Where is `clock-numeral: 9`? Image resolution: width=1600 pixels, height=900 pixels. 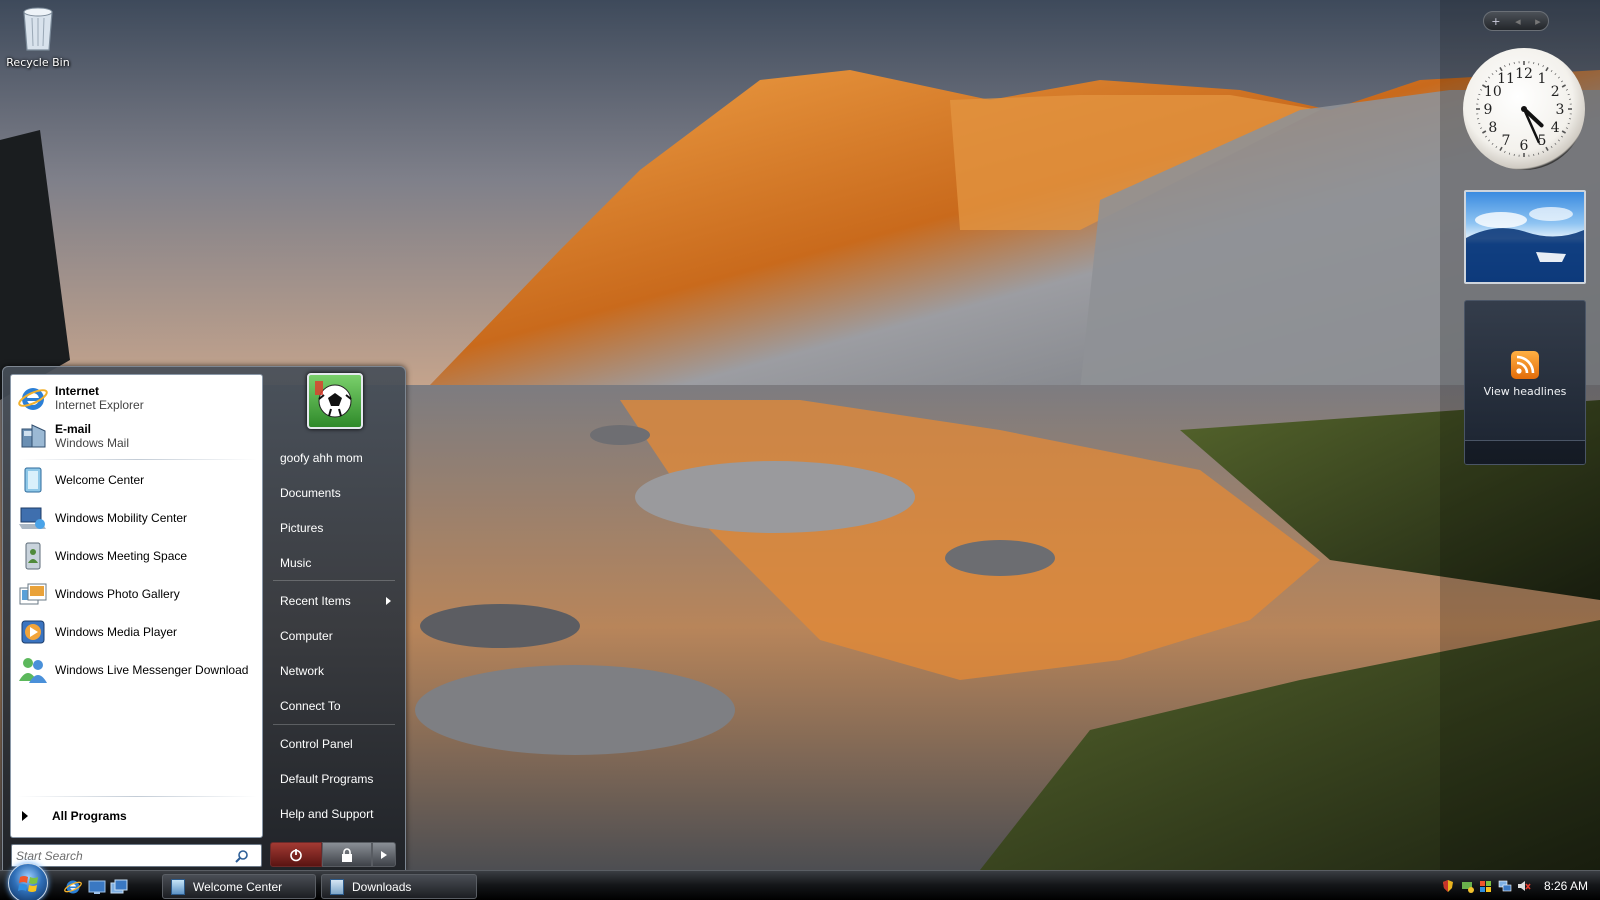 clock-numeral: 9 is located at coordinates (1488, 110).